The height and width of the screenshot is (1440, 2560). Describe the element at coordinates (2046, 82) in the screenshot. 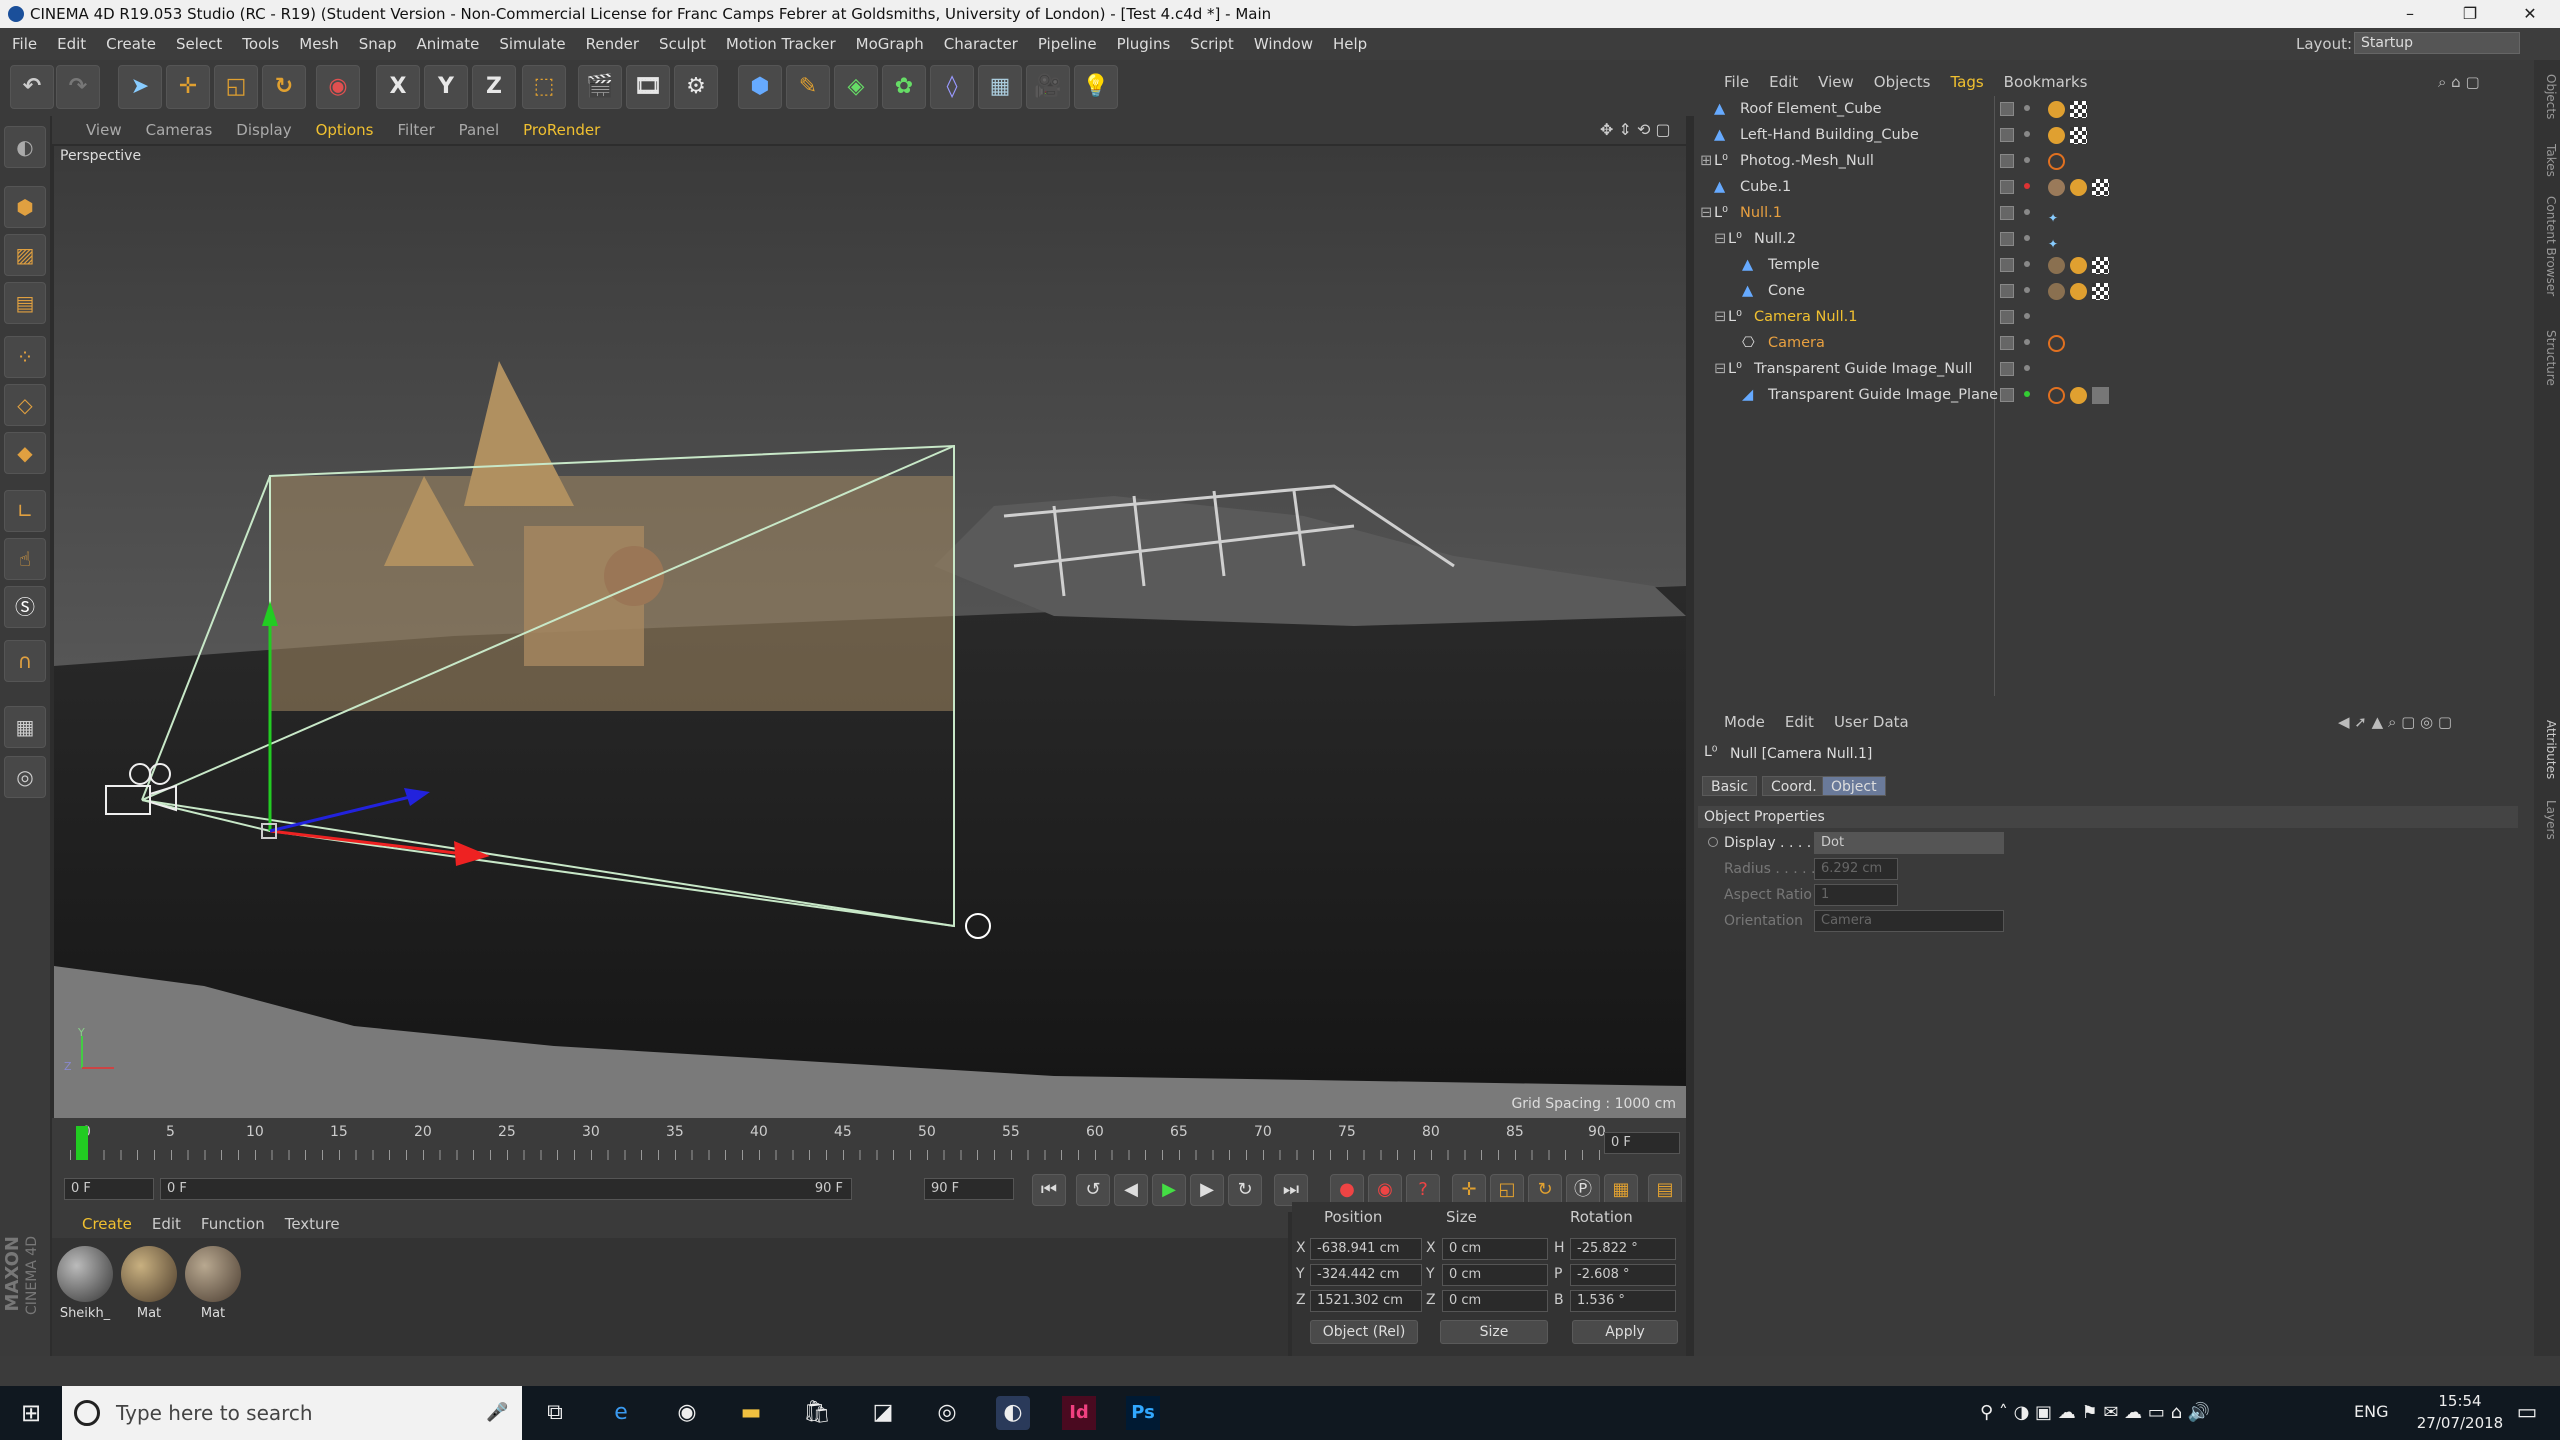

I see `object-menu-bookmarks: Bookmarks` at that location.